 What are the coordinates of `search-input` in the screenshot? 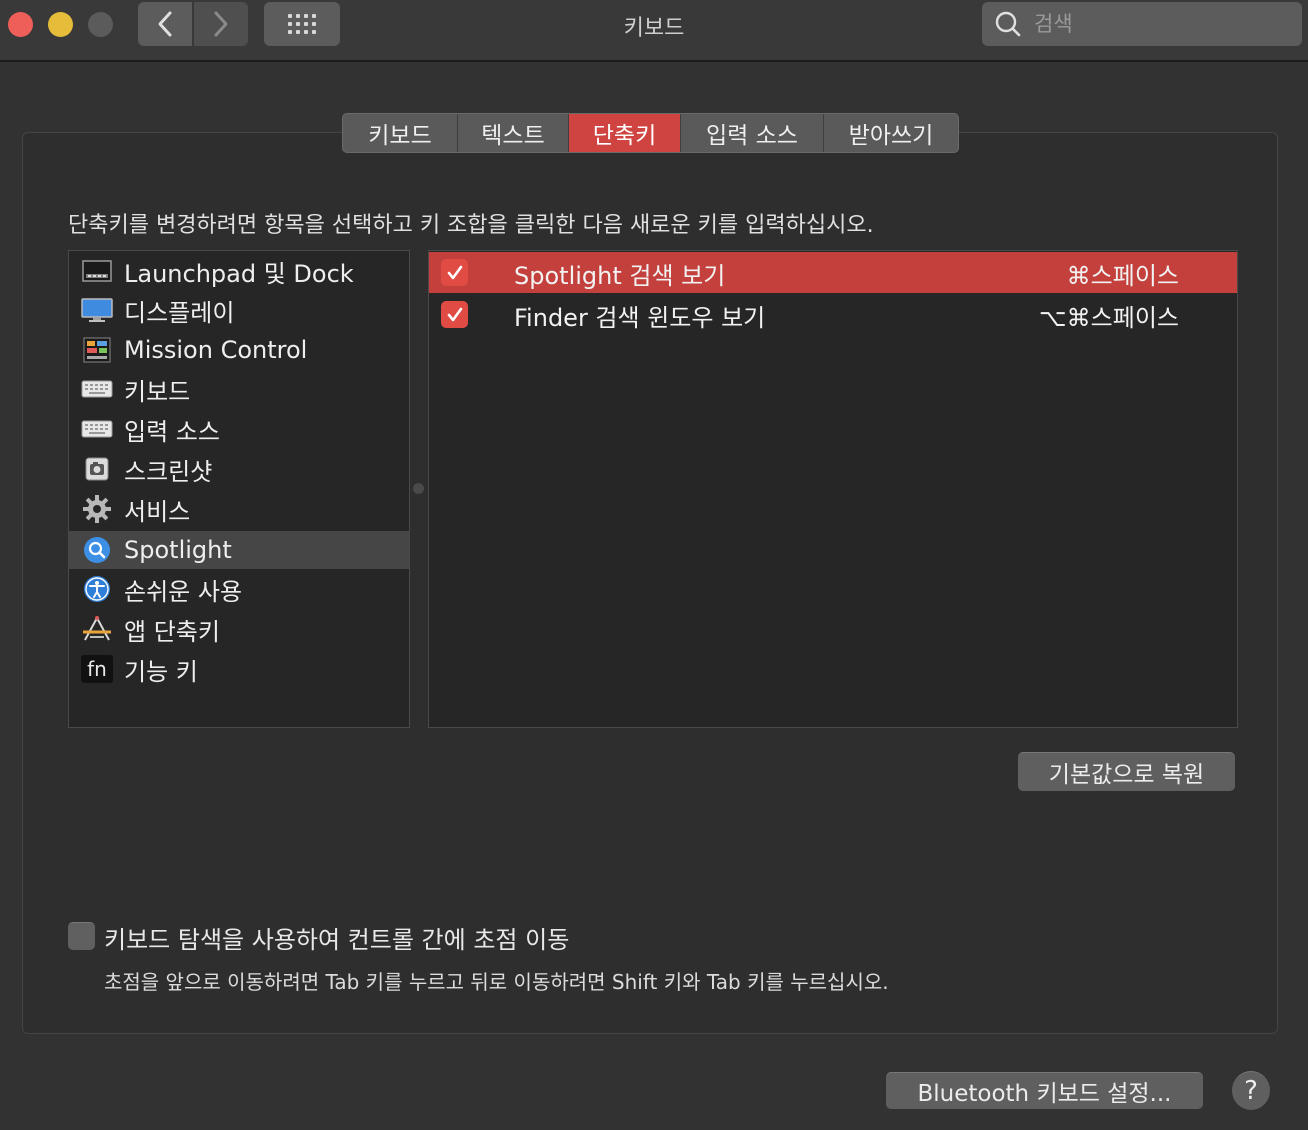 It's located at (1164, 24).